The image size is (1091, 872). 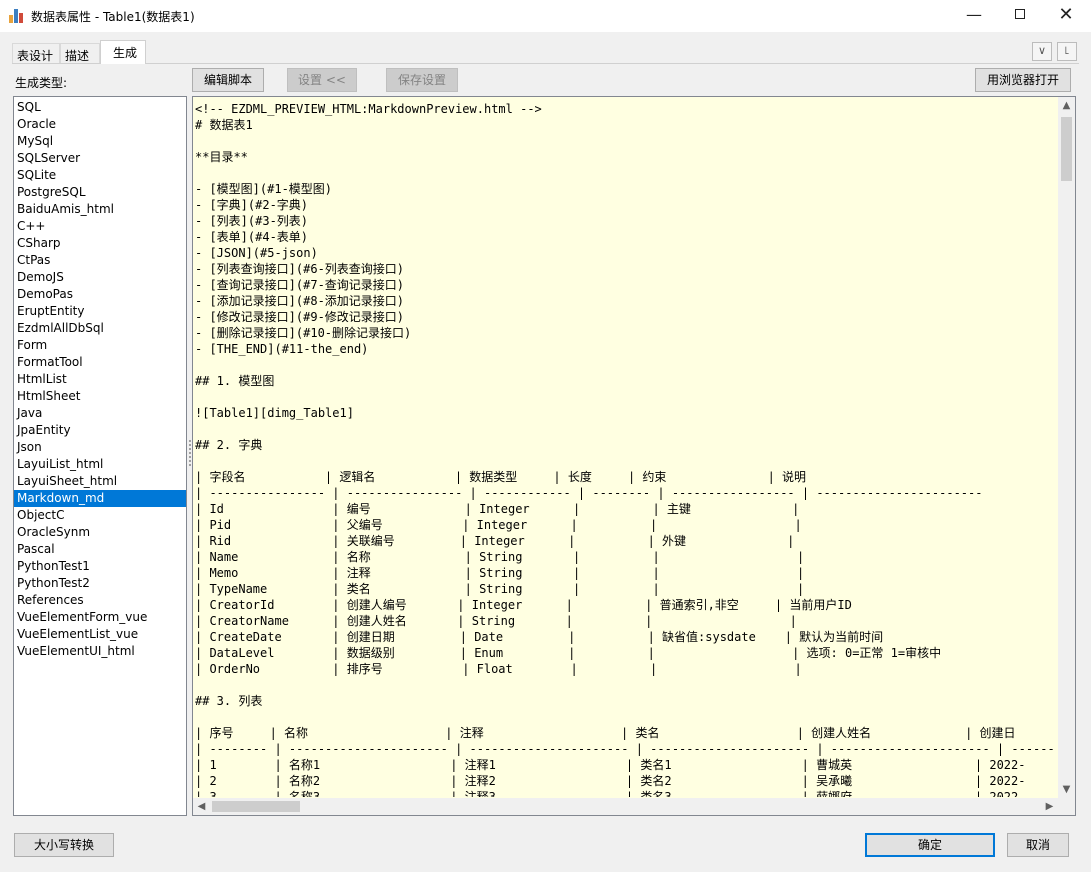 I want to click on save-settings-button: 保存设置, so click(x=422, y=80).